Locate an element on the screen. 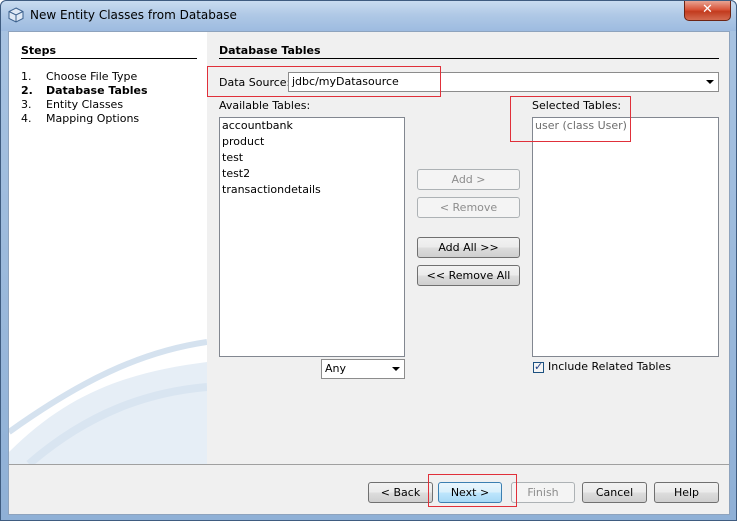 The height and width of the screenshot is (521, 737). step-label: Mapping Options is located at coordinates (93, 118).